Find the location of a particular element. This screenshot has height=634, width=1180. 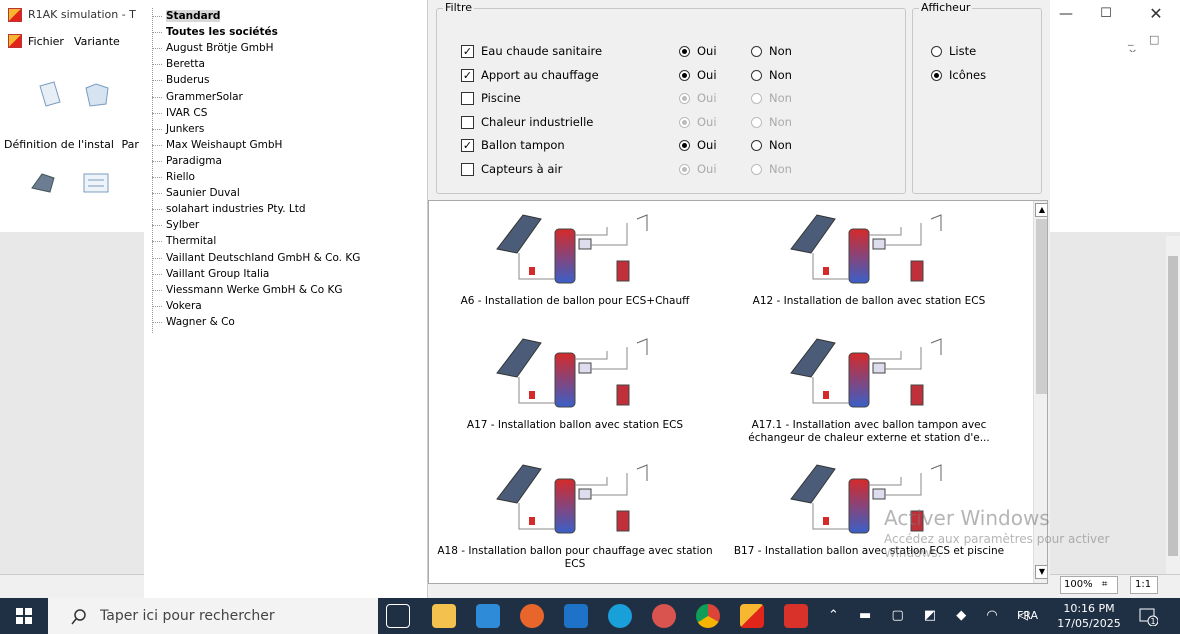

tree-item: Max Weishaupt GmbH is located at coordinates (217, 145).